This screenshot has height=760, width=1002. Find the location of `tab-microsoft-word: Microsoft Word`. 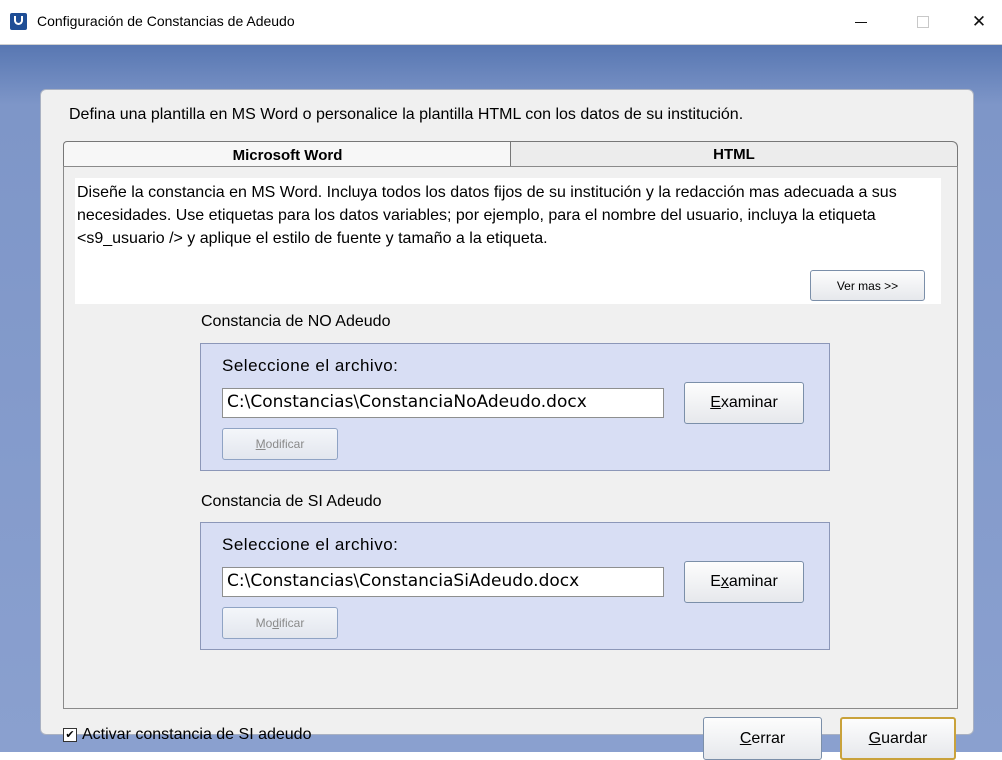

tab-microsoft-word: Microsoft Word is located at coordinates (287, 154).